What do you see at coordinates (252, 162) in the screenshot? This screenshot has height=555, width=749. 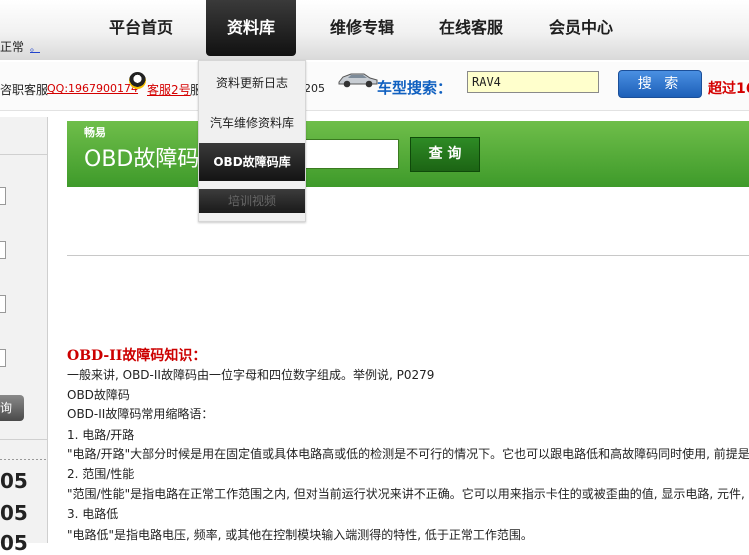 I see `menu-item-obd-library: OBD故障码库` at bounding box center [252, 162].